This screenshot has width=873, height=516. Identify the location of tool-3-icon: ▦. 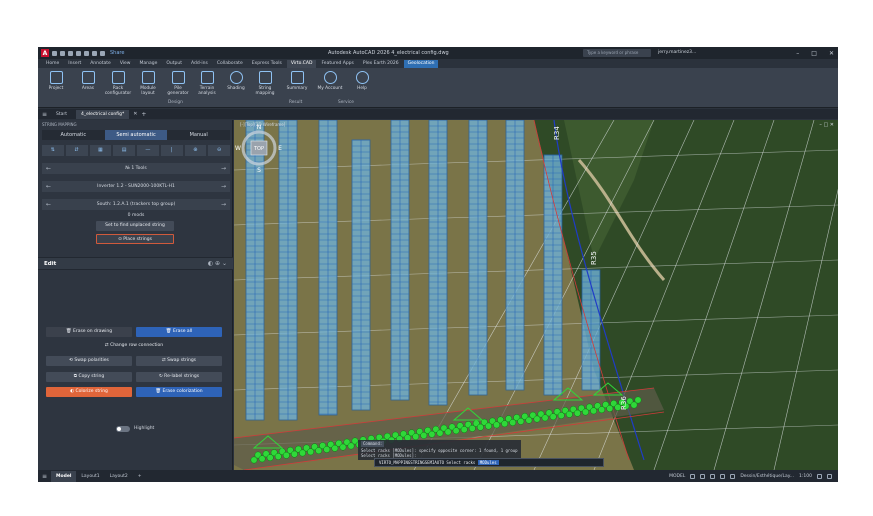
(100, 150).